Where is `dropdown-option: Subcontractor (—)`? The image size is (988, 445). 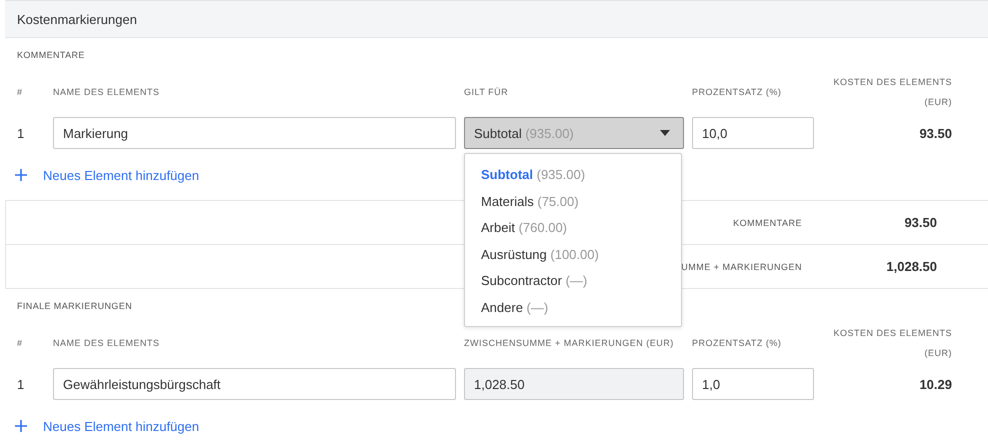 dropdown-option: Subcontractor (—) is located at coordinates (581, 285).